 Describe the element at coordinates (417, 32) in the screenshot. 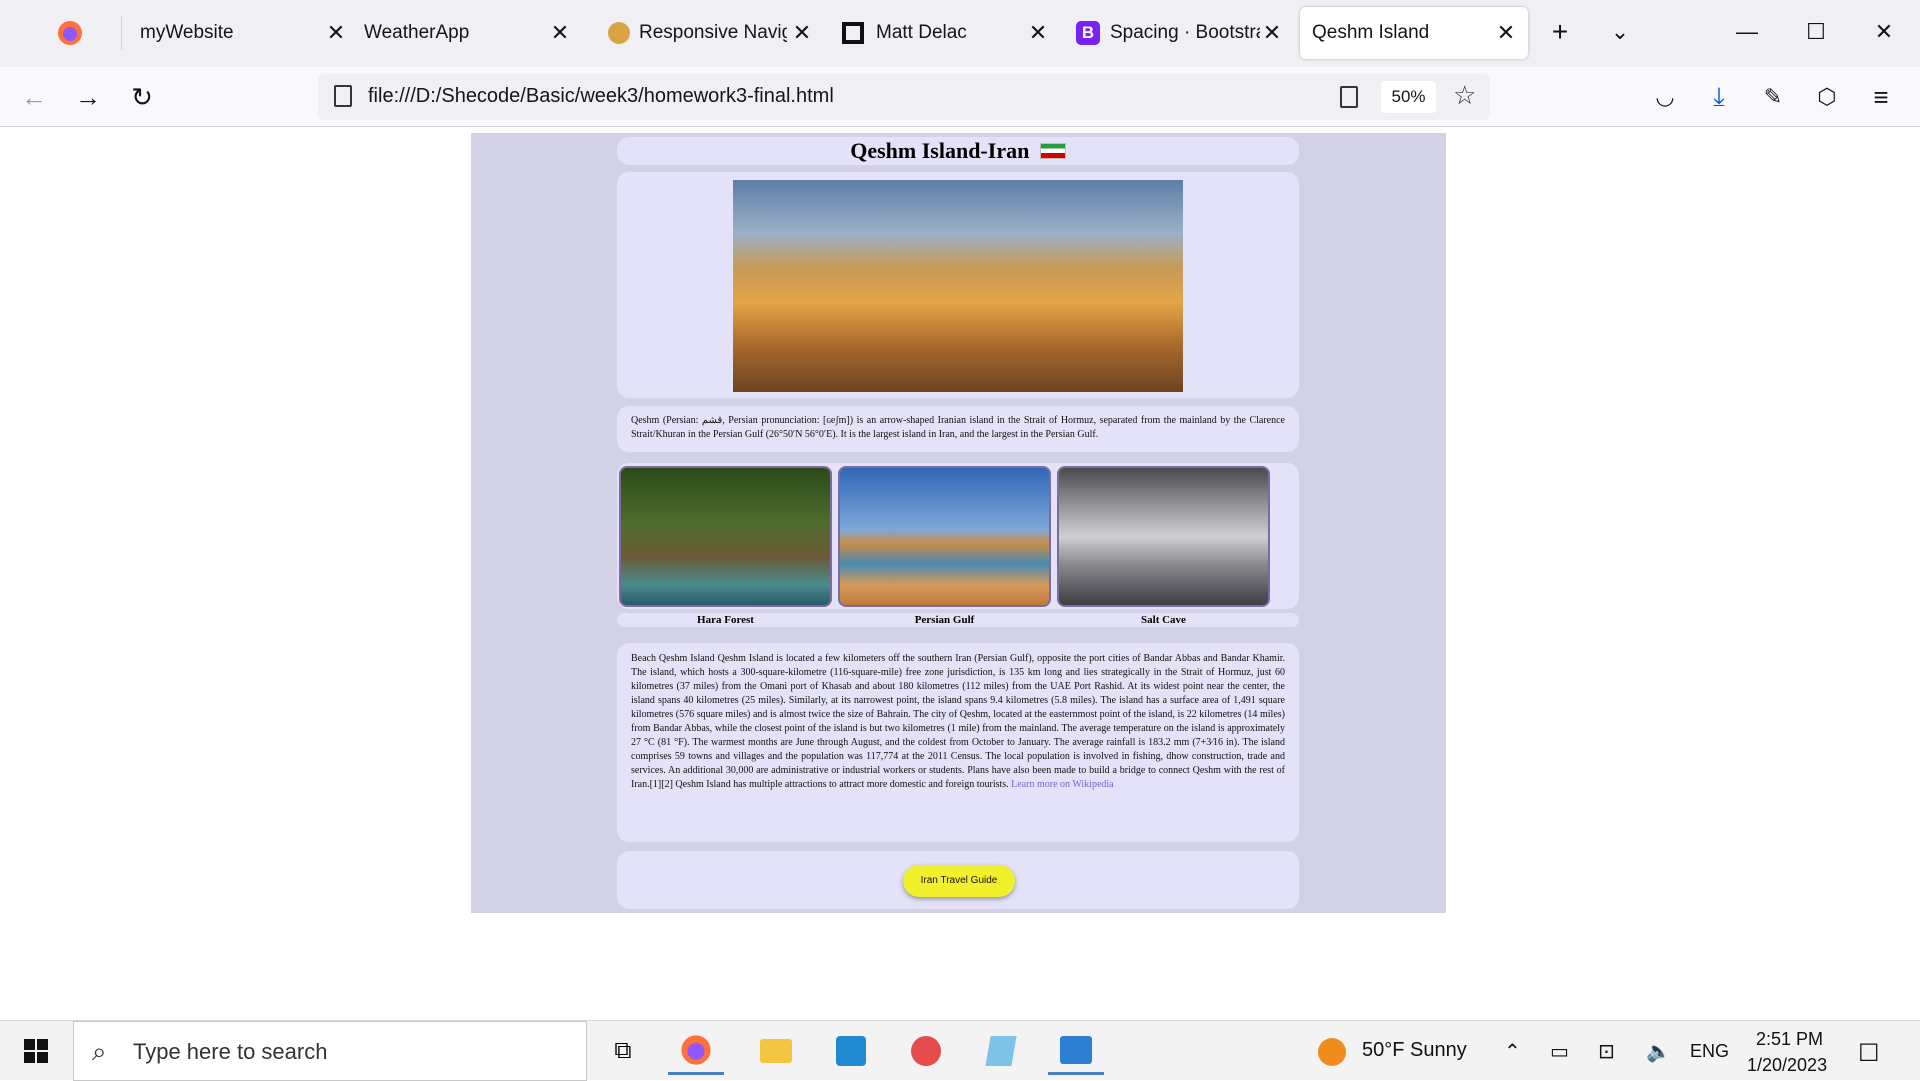

I see `tab-title: WeatherApp` at that location.